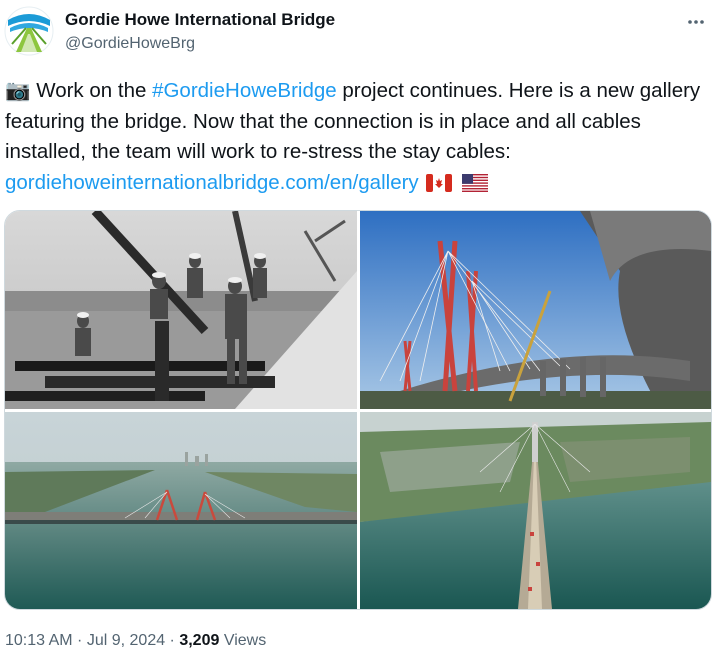 Image resolution: width=717 pixels, height=660 pixels. I want to click on more-options-button, so click(696, 22).